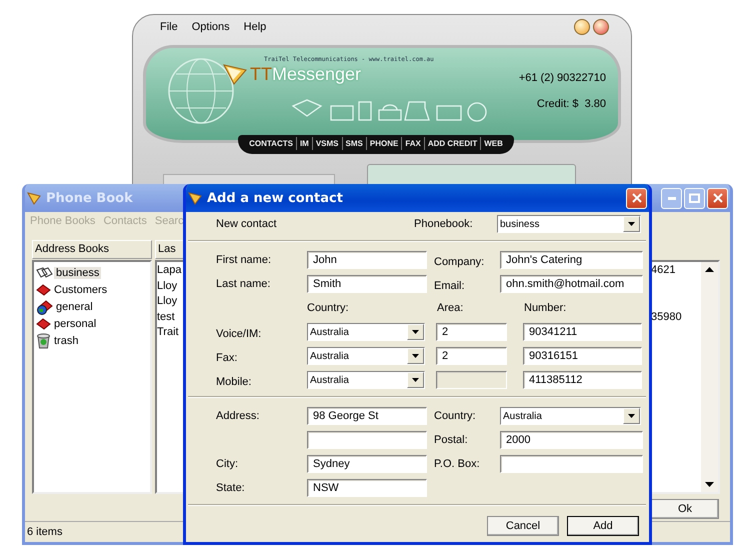  What do you see at coordinates (255, 27) in the screenshot?
I see `menu-item: Help` at bounding box center [255, 27].